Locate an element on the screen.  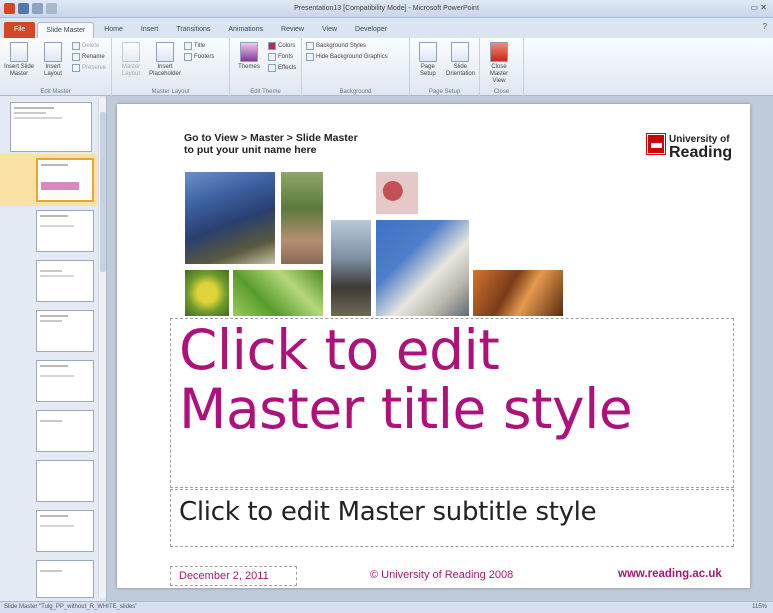
footers-checkbox: Footers is located at coordinates (199, 57).